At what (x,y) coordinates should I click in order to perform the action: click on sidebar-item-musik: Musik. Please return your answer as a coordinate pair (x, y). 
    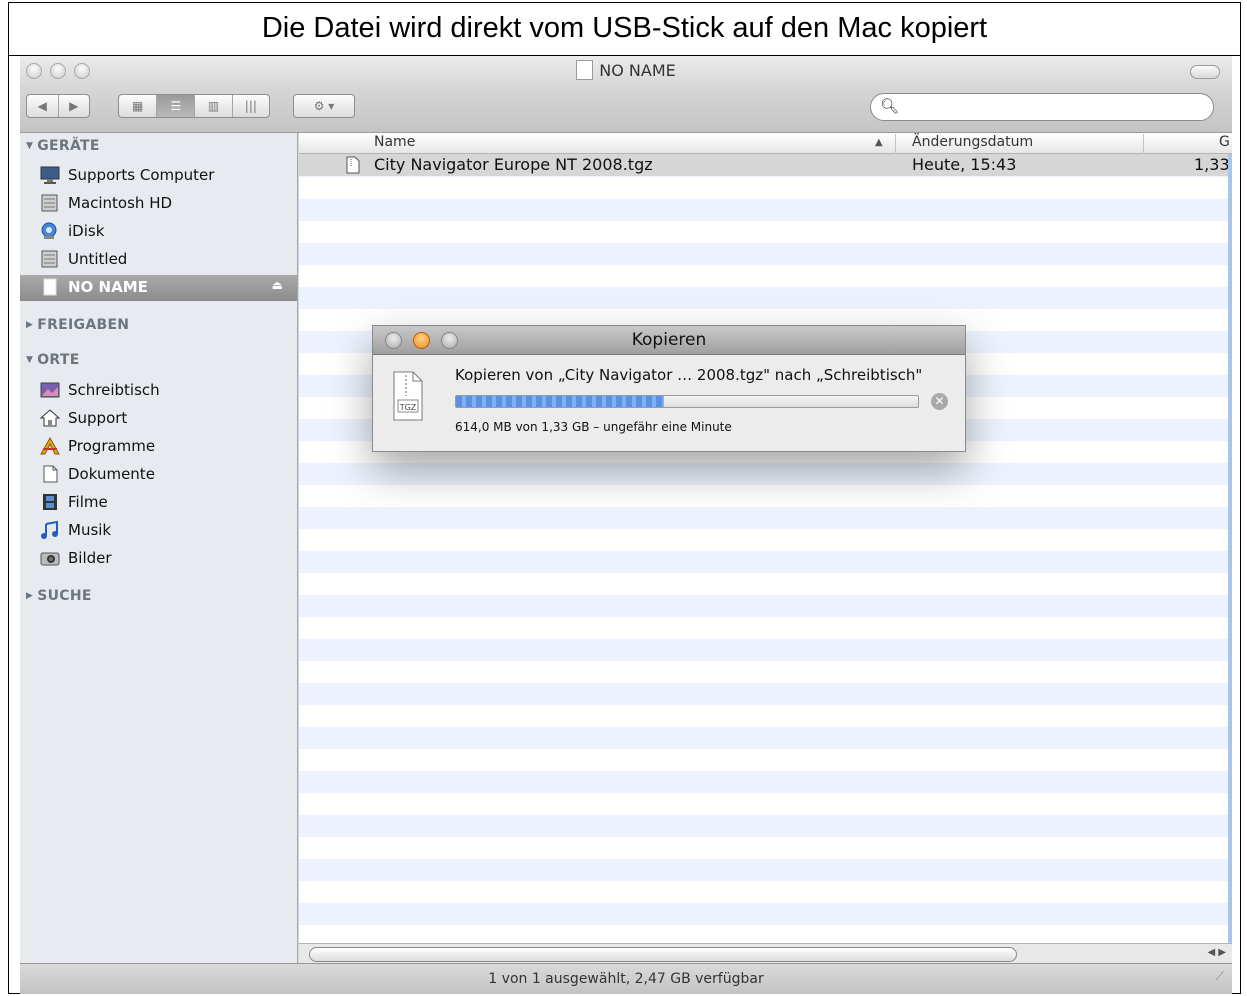
    Looking at the image, I should click on (158, 531).